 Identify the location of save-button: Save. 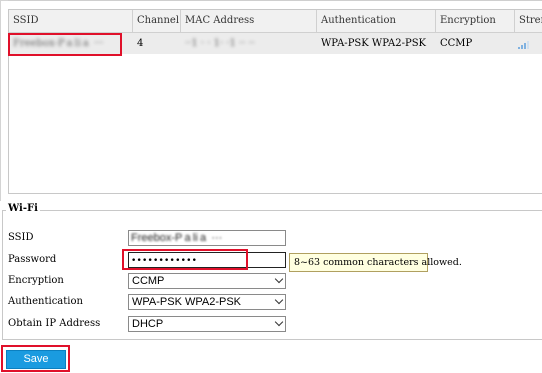
(36, 359).